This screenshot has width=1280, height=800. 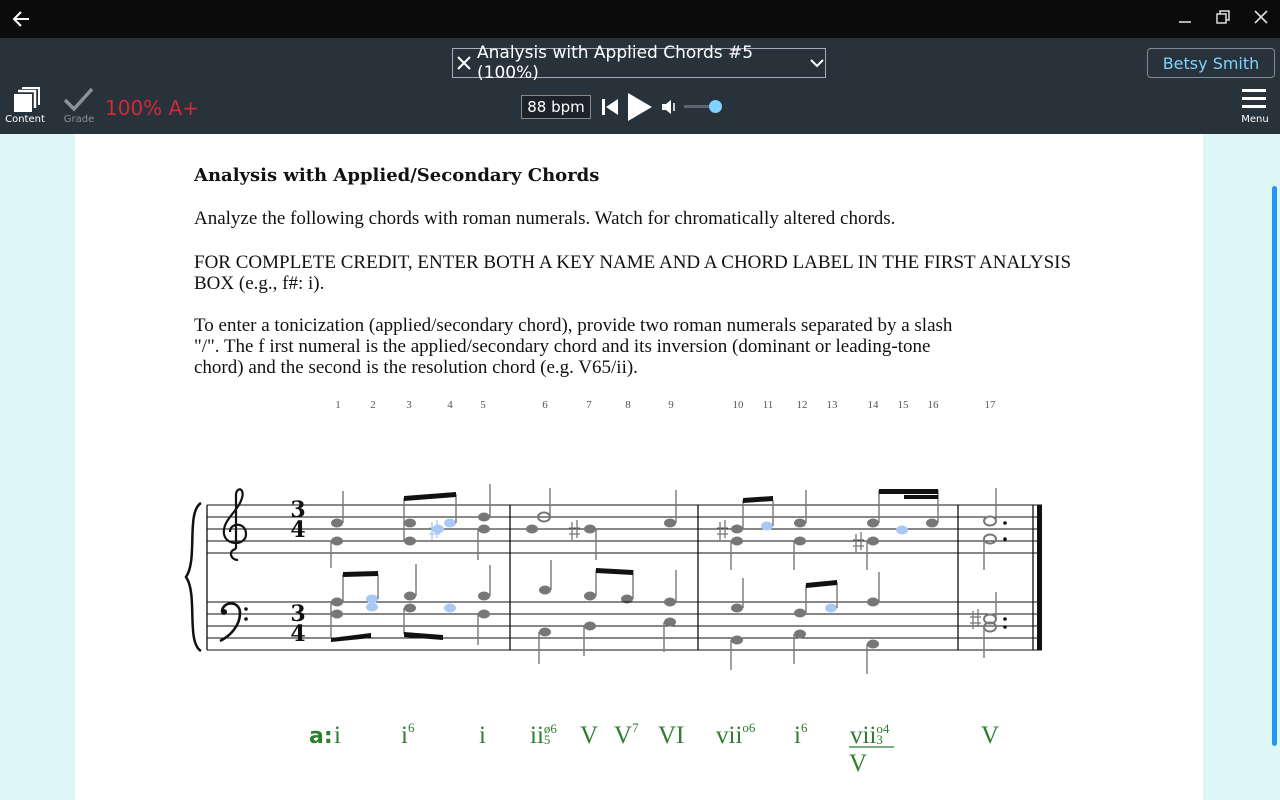 I want to click on chord-figure: o6, so click(x=749, y=727).